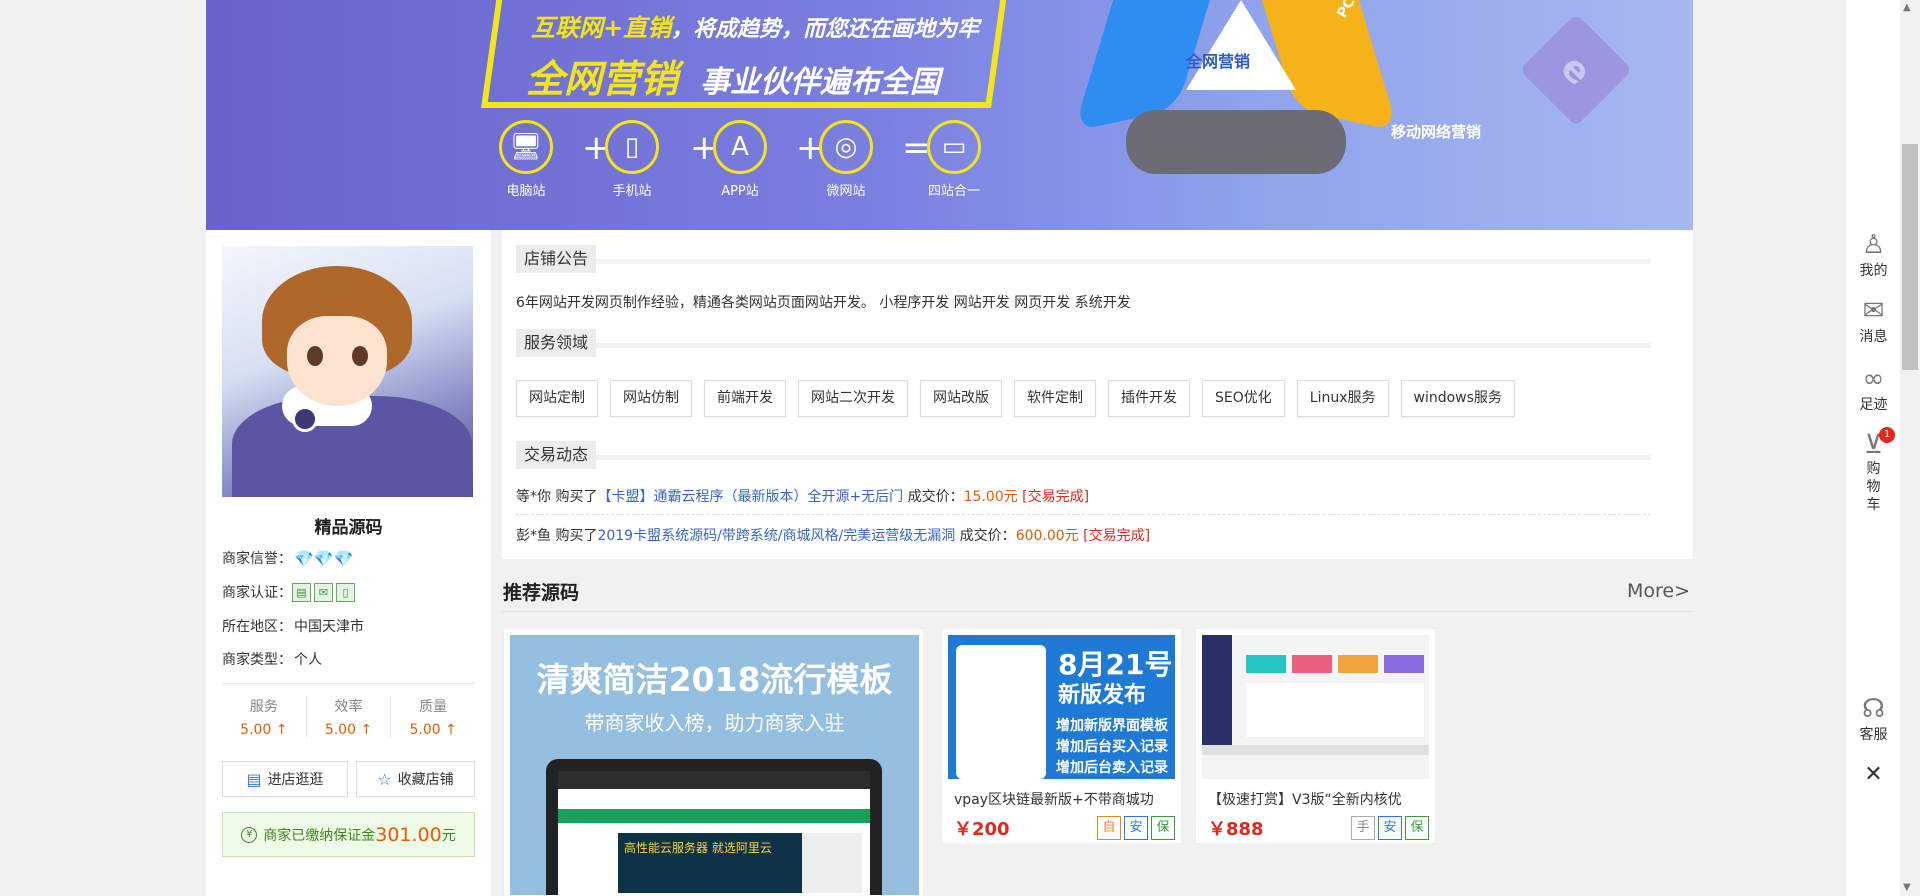 The height and width of the screenshot is (896, 1920). Describe the element at coordinates (1315, 750) in the screenshot. I see `dashboard-bar` at that location.